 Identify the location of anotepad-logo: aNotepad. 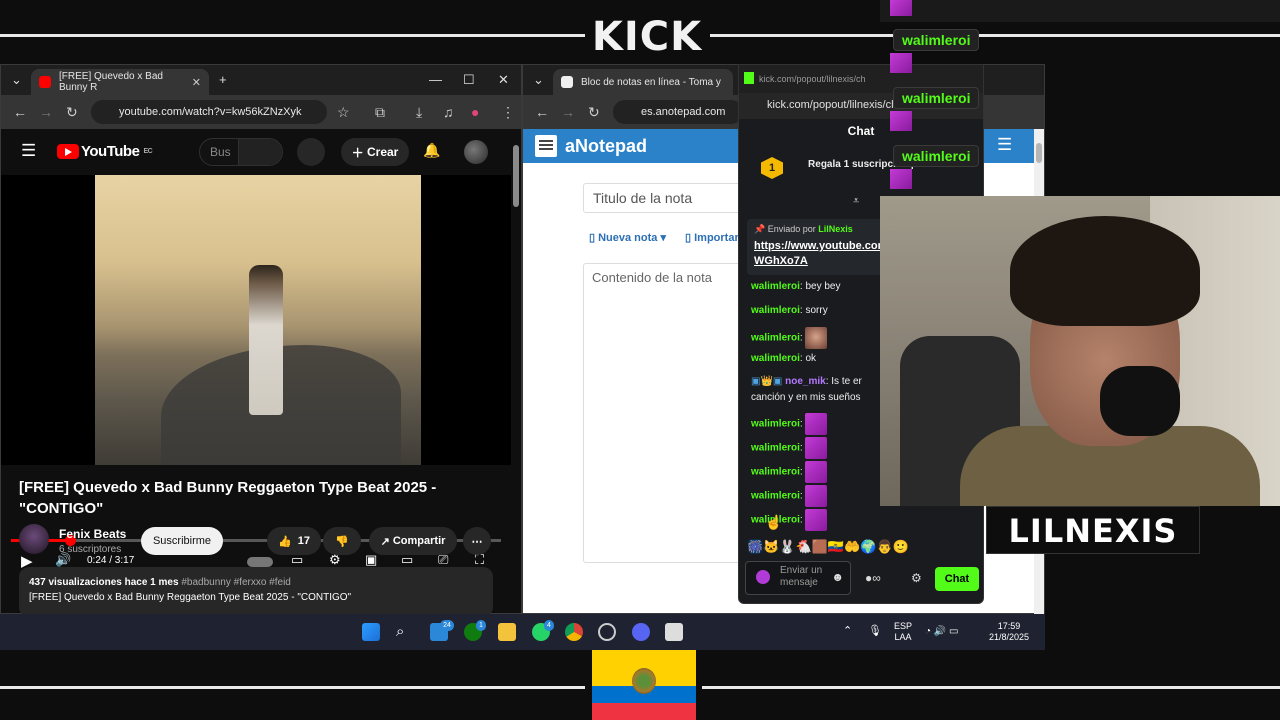
(591, 146).